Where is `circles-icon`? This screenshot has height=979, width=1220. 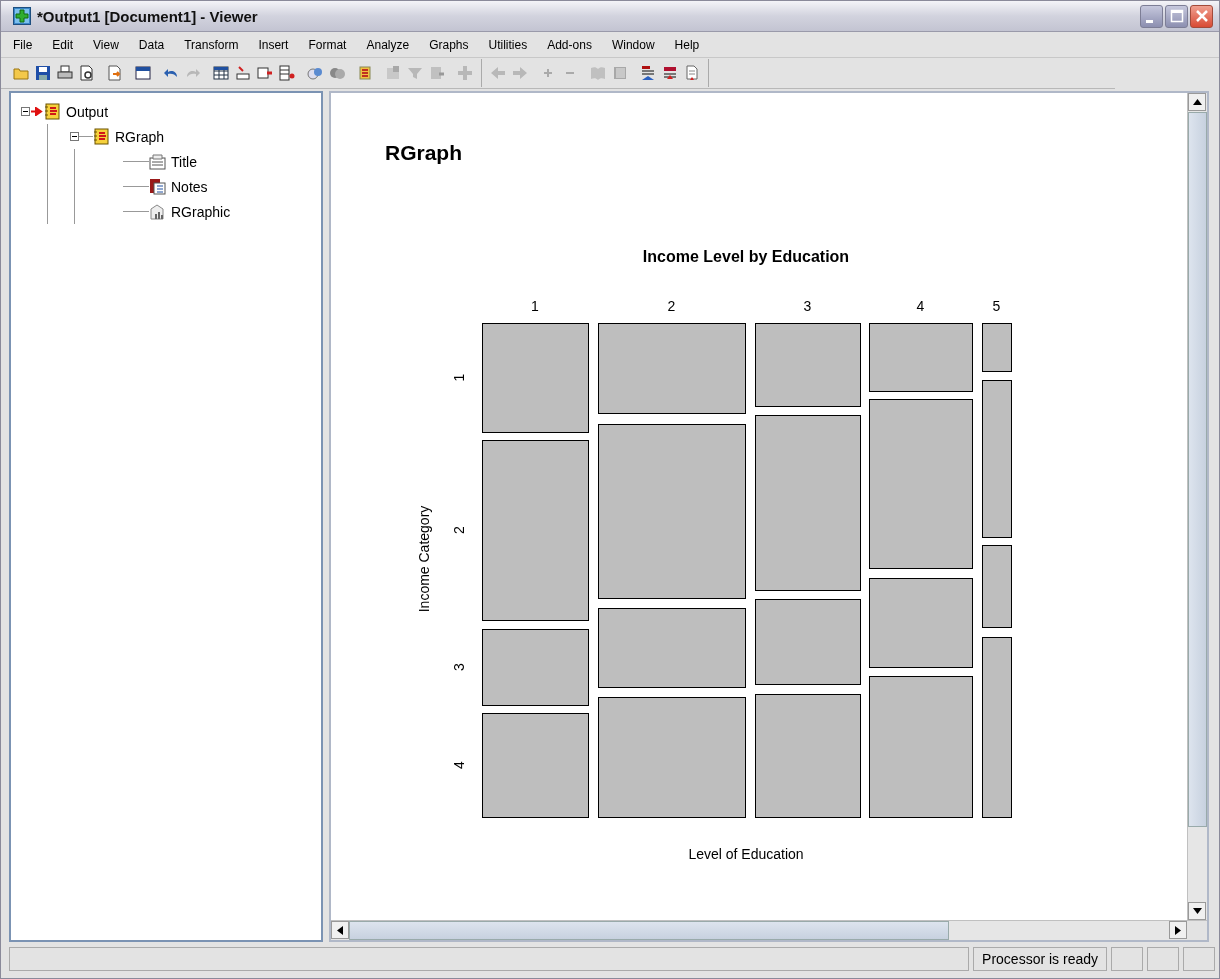 circles-icon is located at coordinates (337, 73).